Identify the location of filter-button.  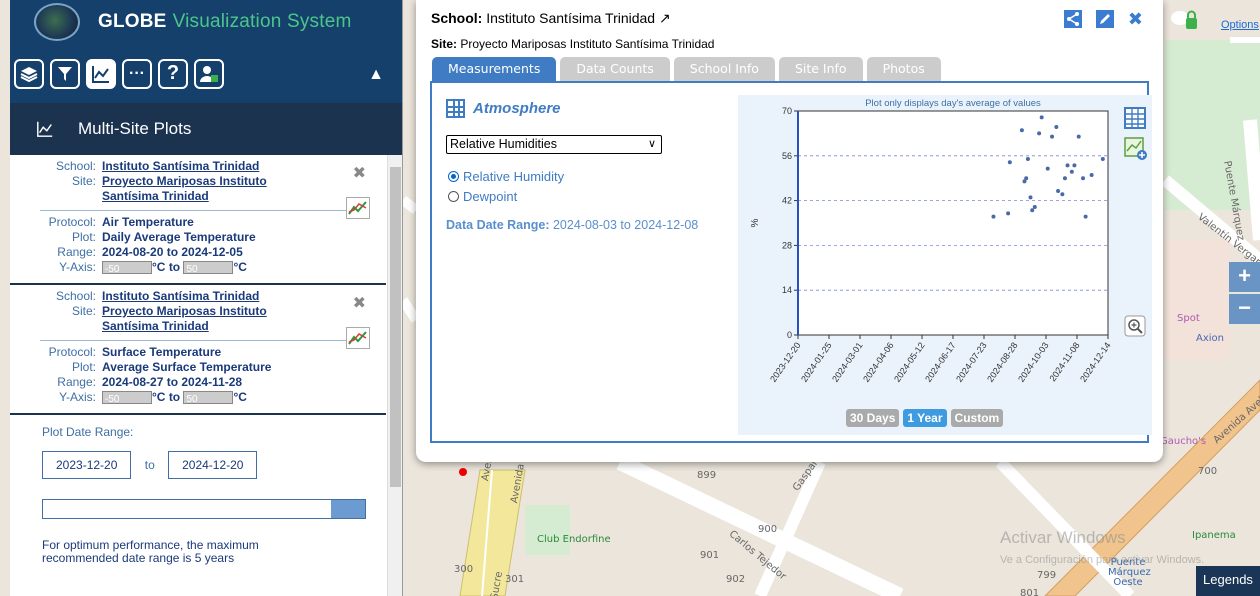
(65, 73).